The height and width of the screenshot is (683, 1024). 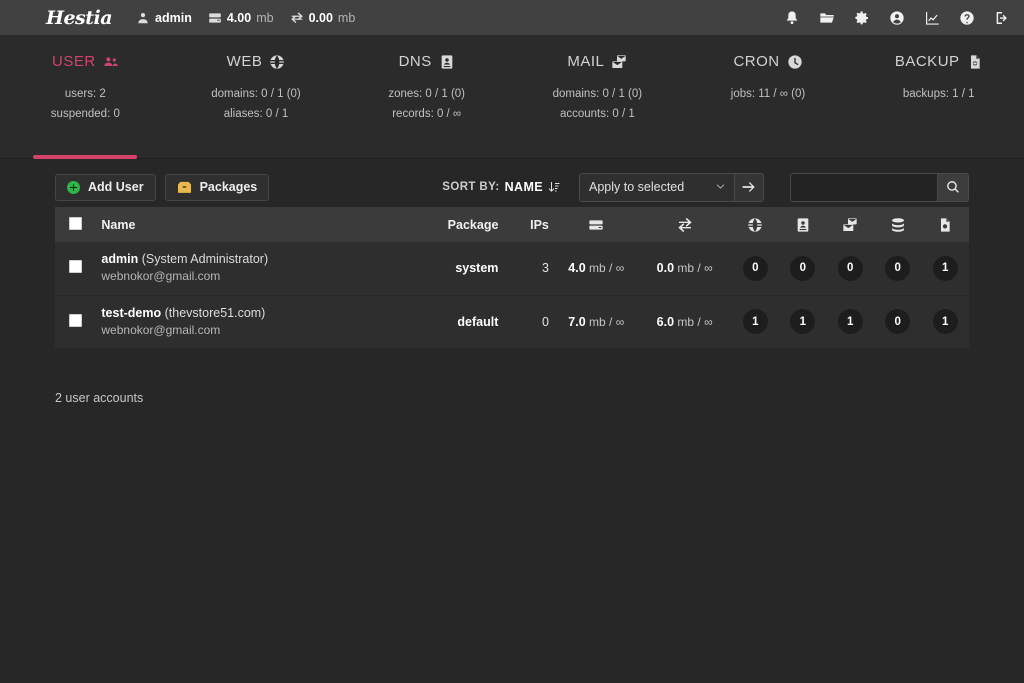 I want to click on apply-to-selected-value: Apply to selected, so click(x=637, y=187).